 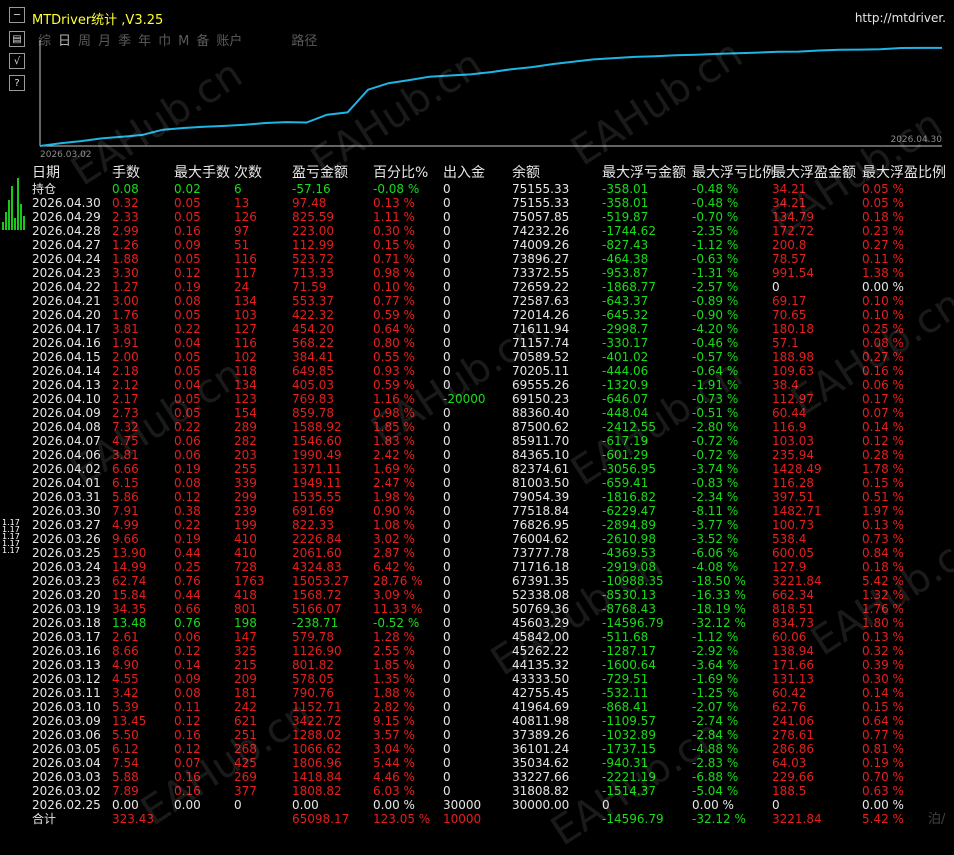 I want to click on table-cell: 2026.03.24, so click(x=66, y=567).